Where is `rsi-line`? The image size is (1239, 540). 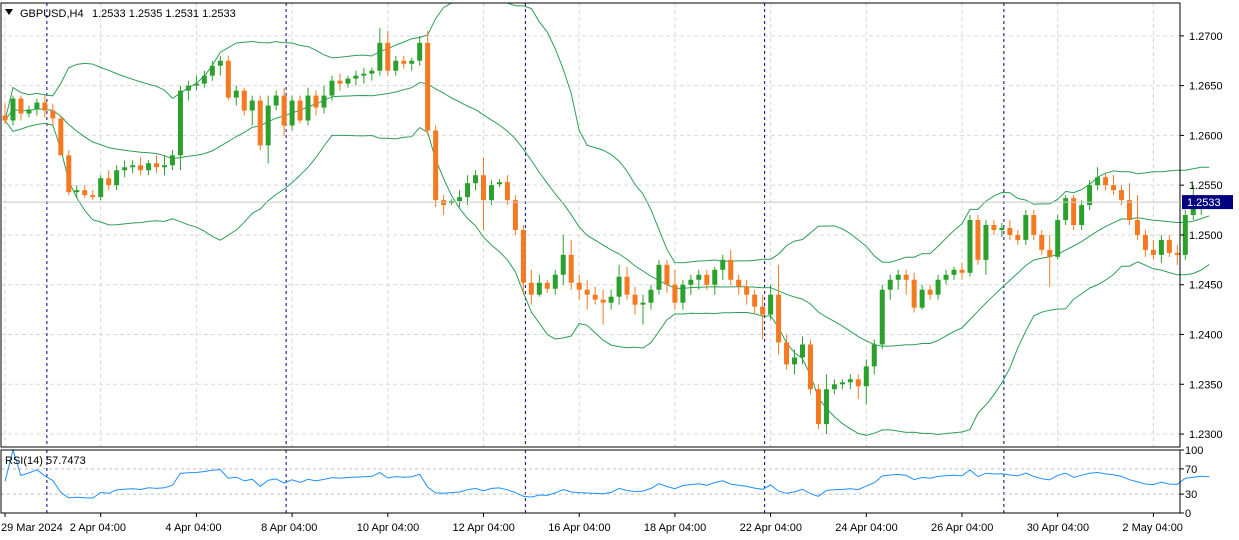
rsi-line is located at coordinates (607, 473).